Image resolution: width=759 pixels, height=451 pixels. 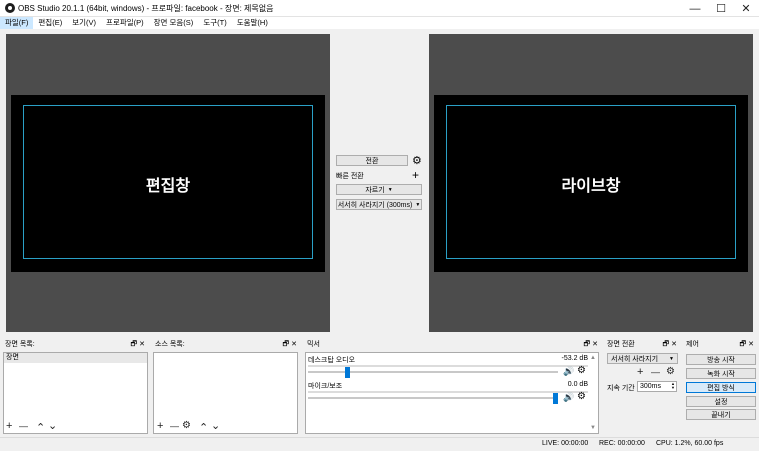 I want to click on mixer-channel-db: 0.0 dB, so click(x=577, y=384).